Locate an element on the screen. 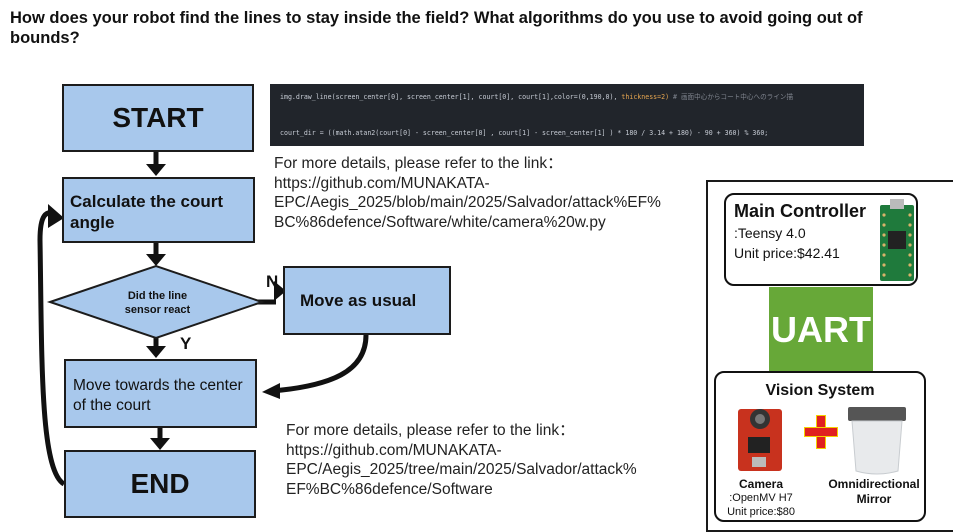 This screenshot has height=532, width=953. code-line1-comment: # 画面中心からコート中心へのライン描 is located at coordinates (731, 97).